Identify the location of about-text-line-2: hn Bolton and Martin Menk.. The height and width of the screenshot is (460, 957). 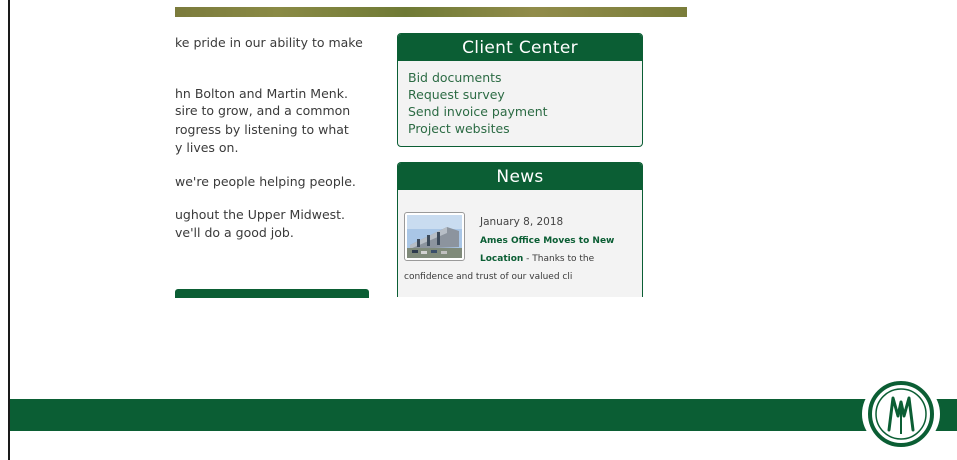
(261, 93).